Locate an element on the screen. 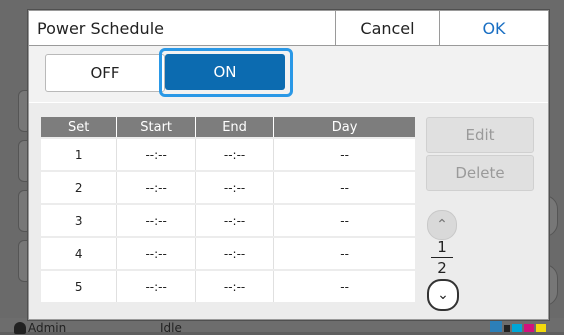 The width and height of the screenshot is (564, 335). ink-level-m is located at coordinates (529, 328).